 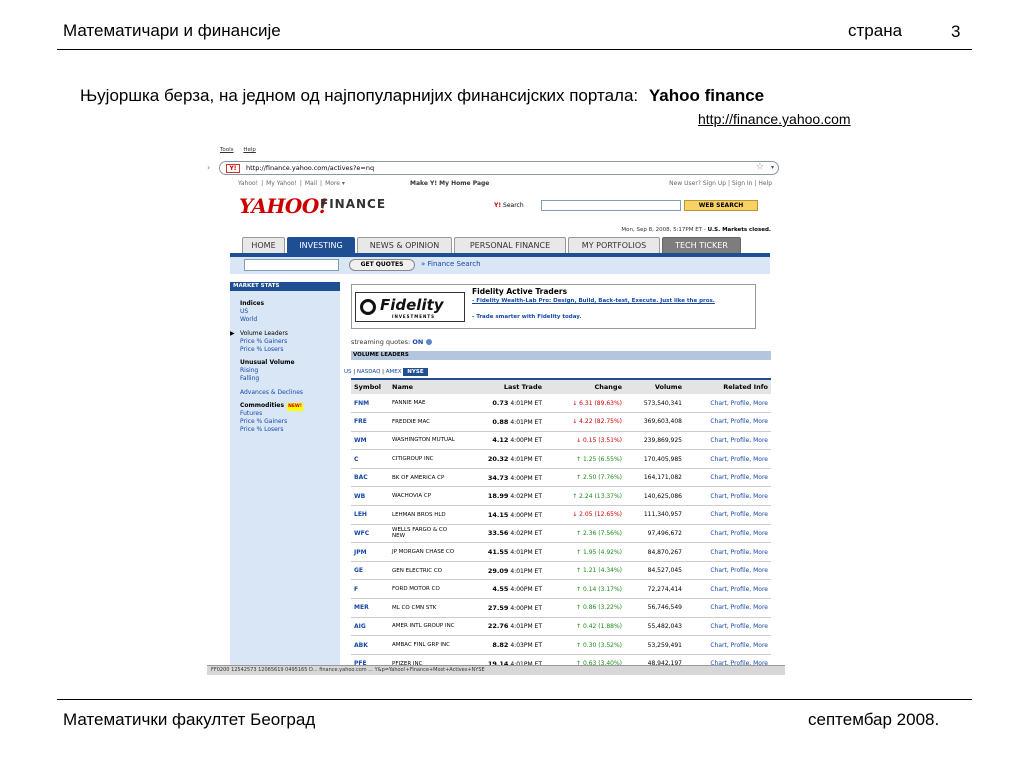 I want to click on sidebar-item-price-gainers: Price % Gainers, so click(x=263, y=342).